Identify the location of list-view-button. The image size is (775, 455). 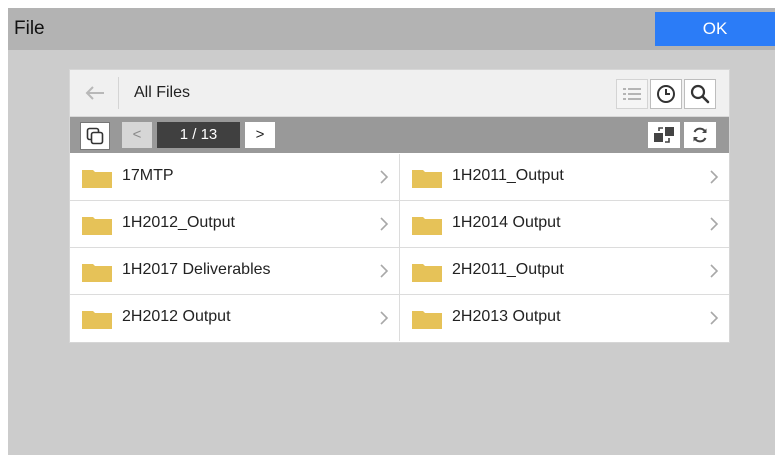
(632, 94).